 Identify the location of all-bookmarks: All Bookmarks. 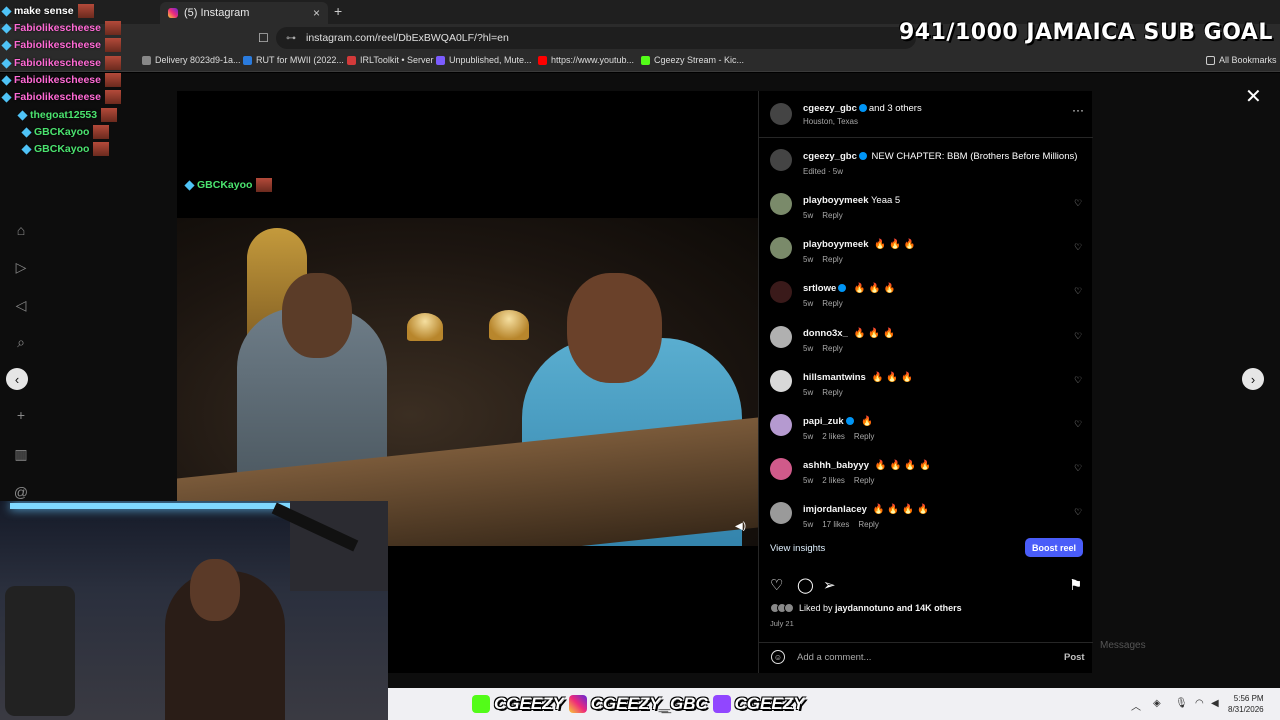
(1241, 60).